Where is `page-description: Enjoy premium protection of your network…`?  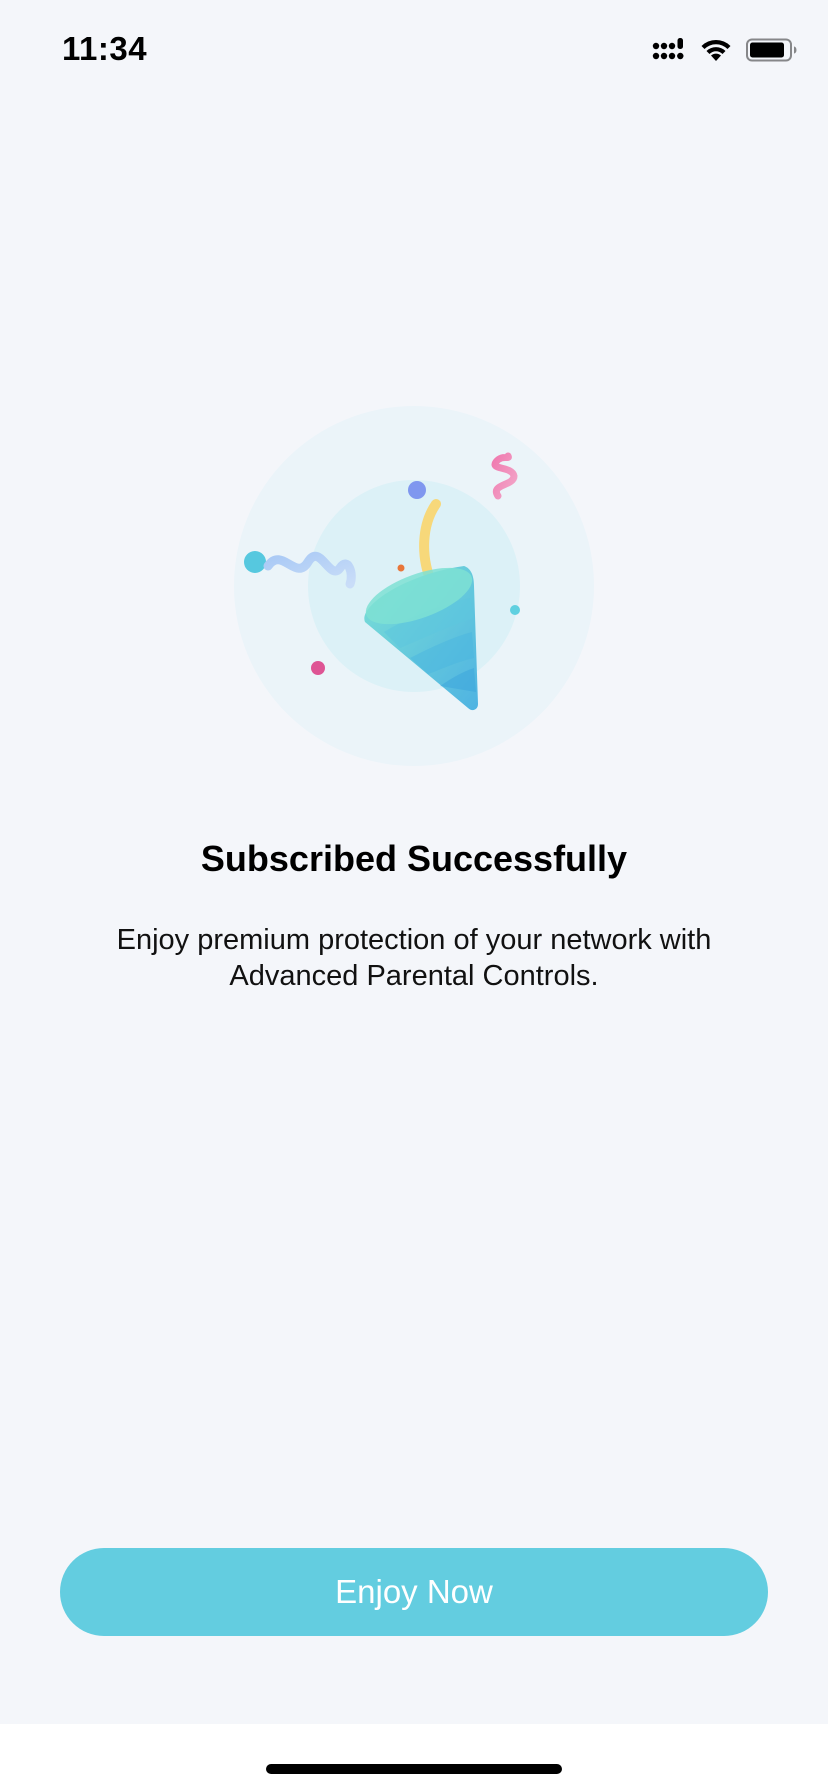 page-description: Enjoy premium protection of your network… is located at coordinates (414, 958).